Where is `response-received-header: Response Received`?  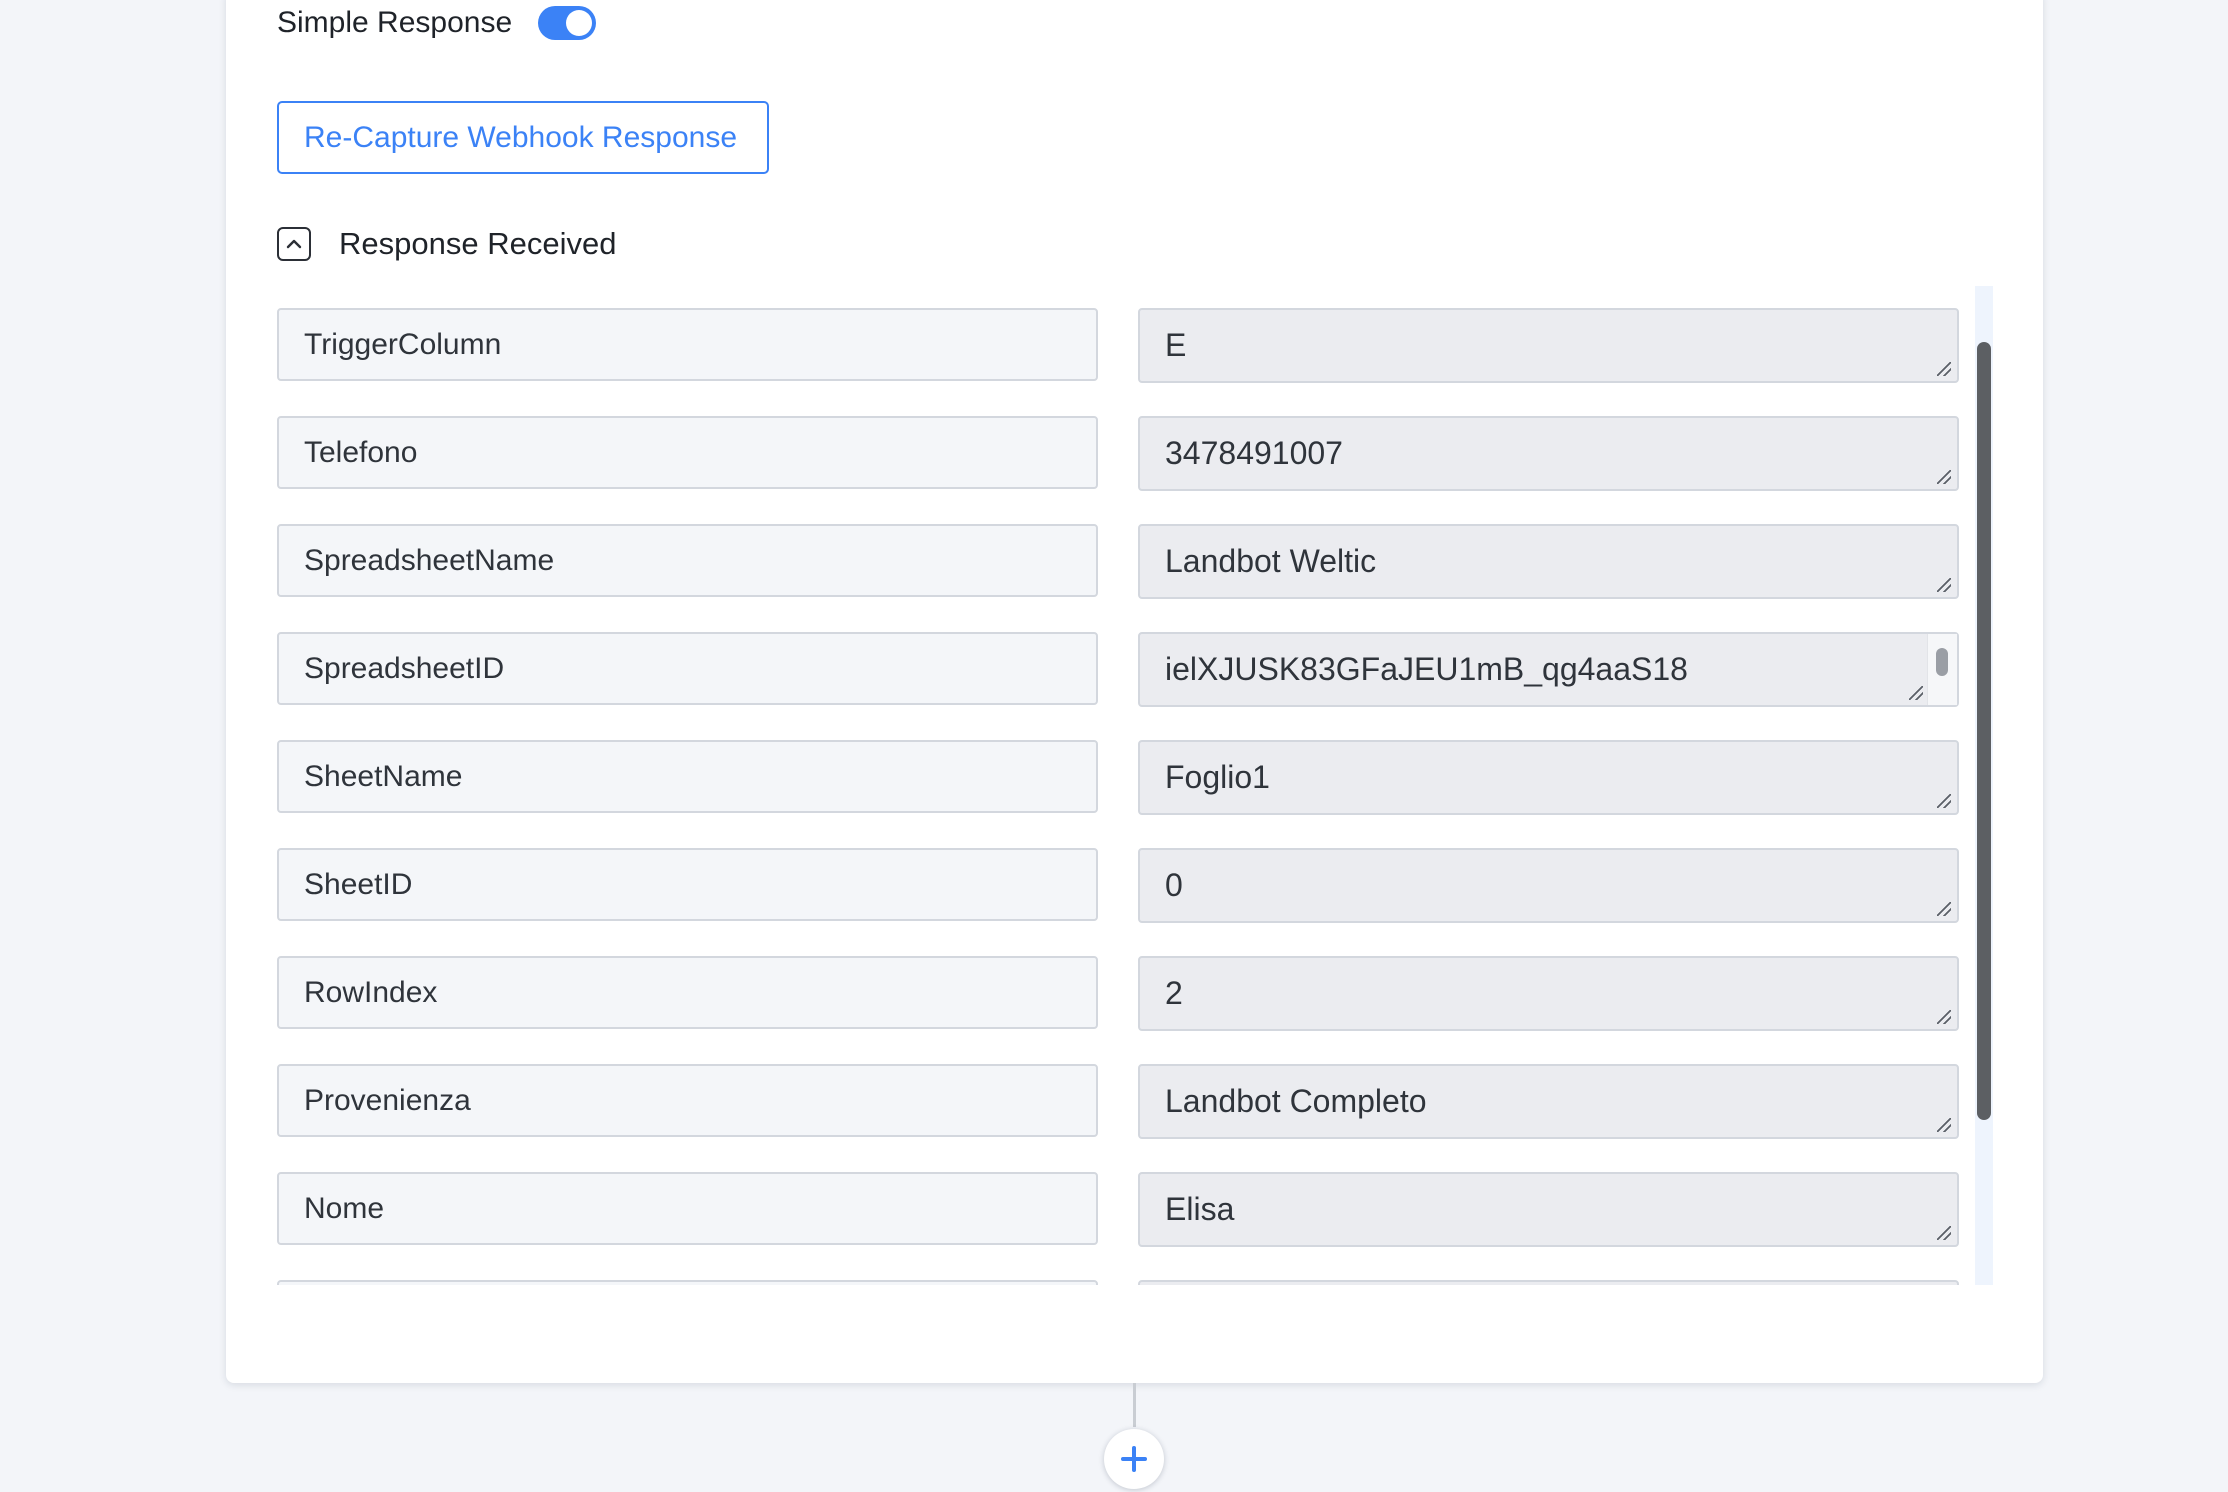
response-received-header: Response Received is located at coordinates (446, 244).